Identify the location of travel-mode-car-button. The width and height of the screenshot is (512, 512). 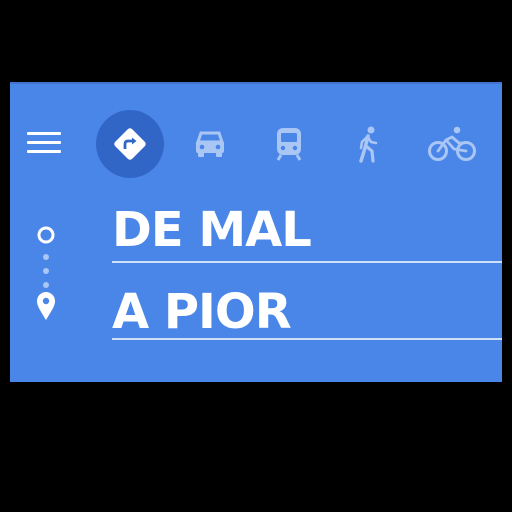
(210, 144).